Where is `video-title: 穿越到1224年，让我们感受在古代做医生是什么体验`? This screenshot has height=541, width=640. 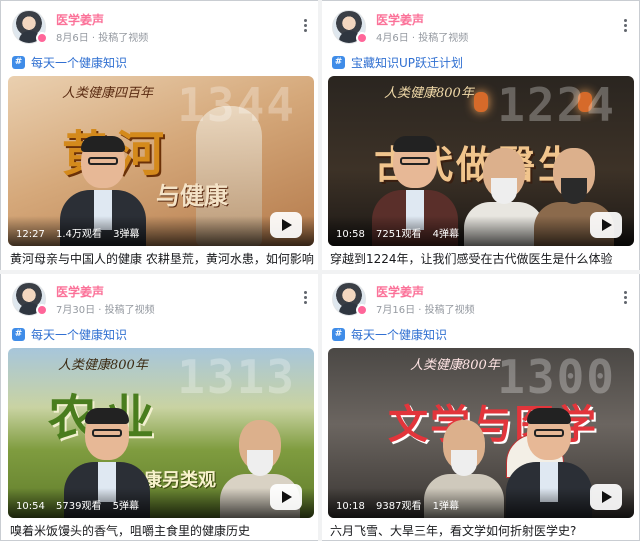 video-title: 穿越到1224年，让我们感受在古代做医生是什么体验 is located at coordinates (482, 258).